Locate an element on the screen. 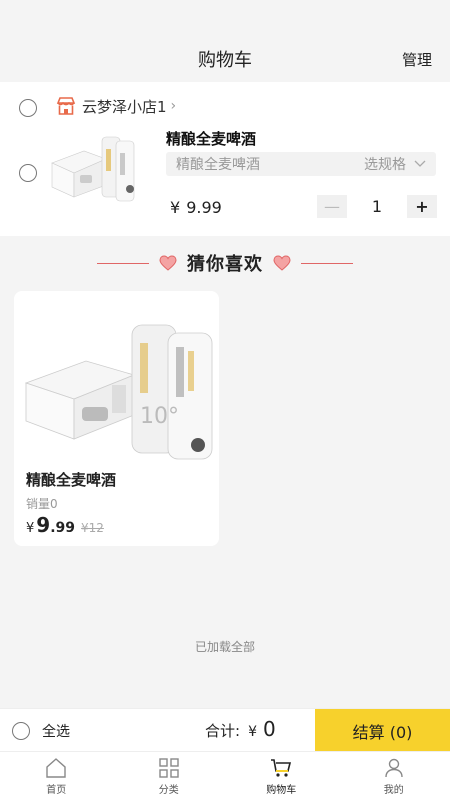 This screenshot has height=800, width=450. total-label: 合计: is located at coordinates (223, 731).